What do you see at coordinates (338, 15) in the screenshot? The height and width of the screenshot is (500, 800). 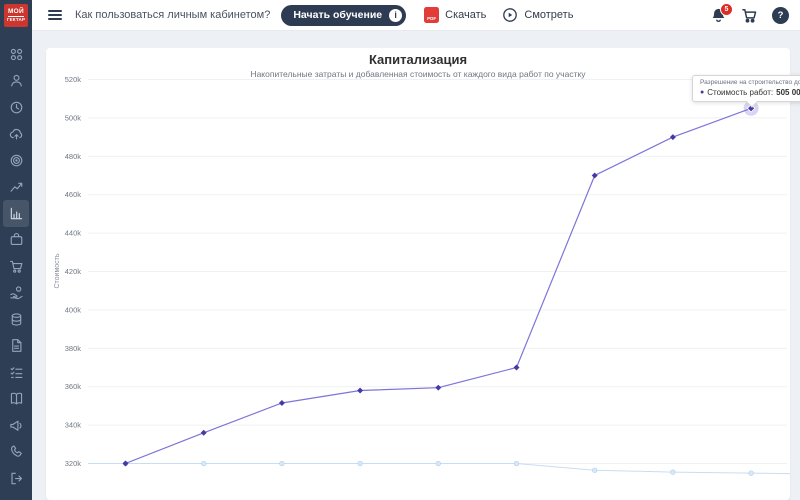 I see `start-training-label: Начать обучение` at bounding box center [338, 15].